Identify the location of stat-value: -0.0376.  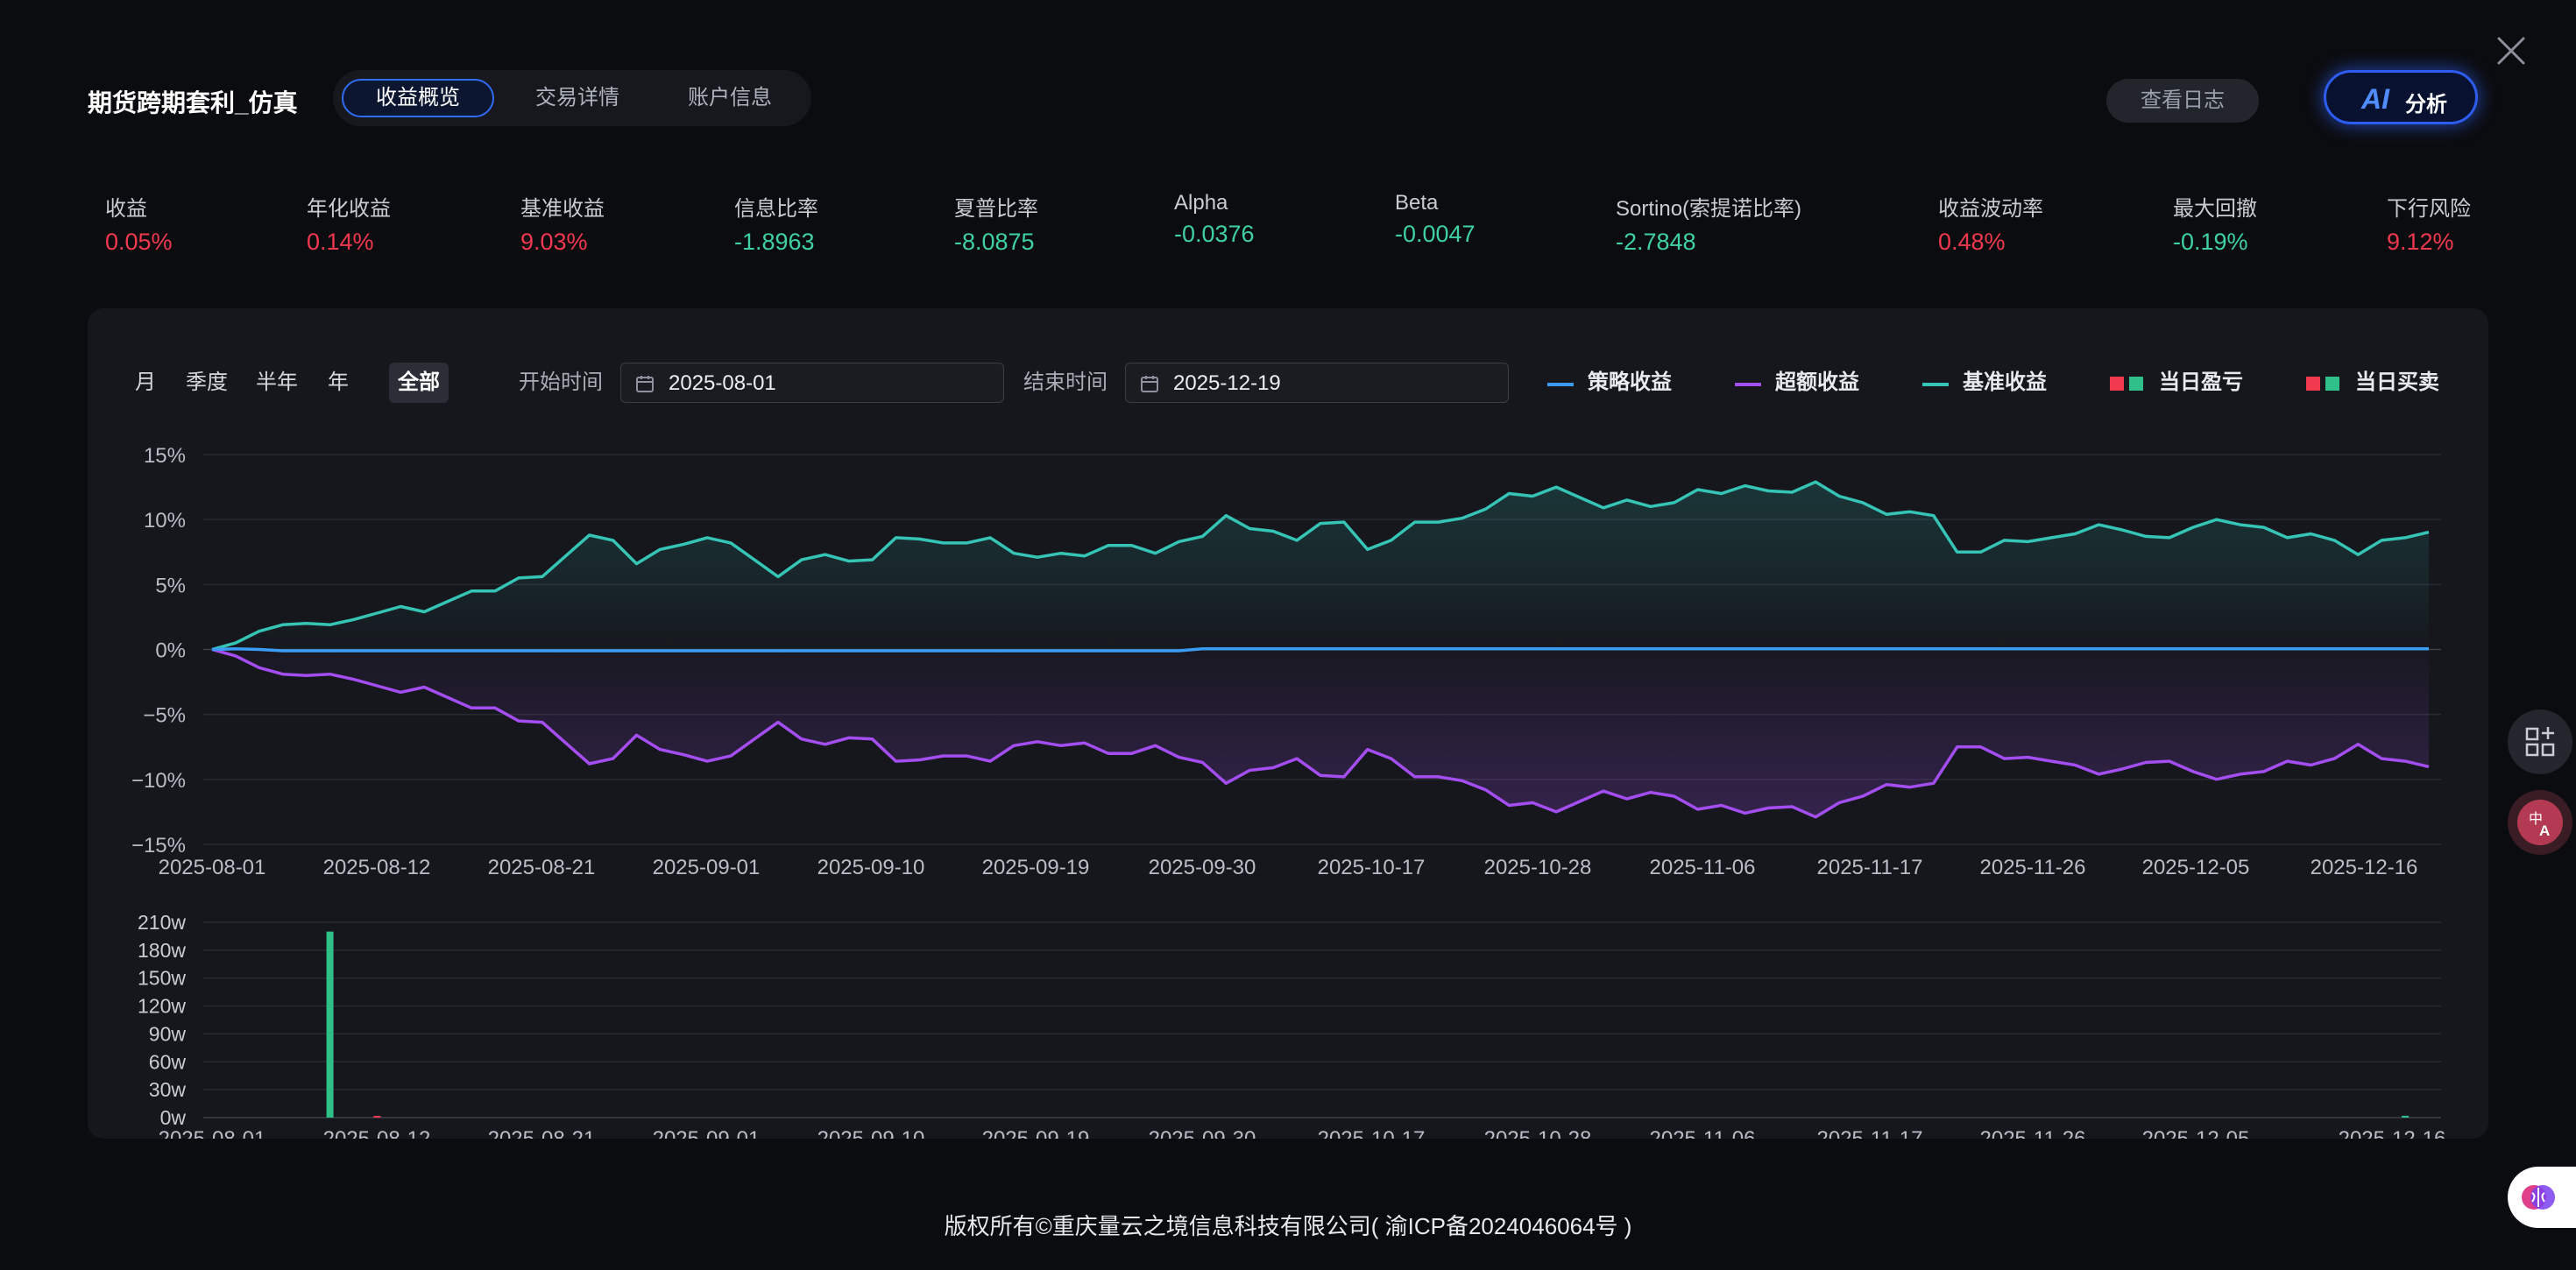
(1214, 234).